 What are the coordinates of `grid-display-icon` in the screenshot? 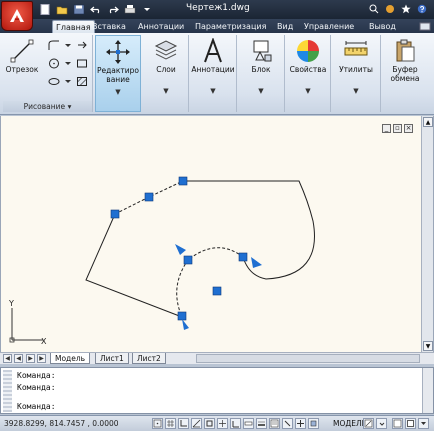 It's located at (170, 423).